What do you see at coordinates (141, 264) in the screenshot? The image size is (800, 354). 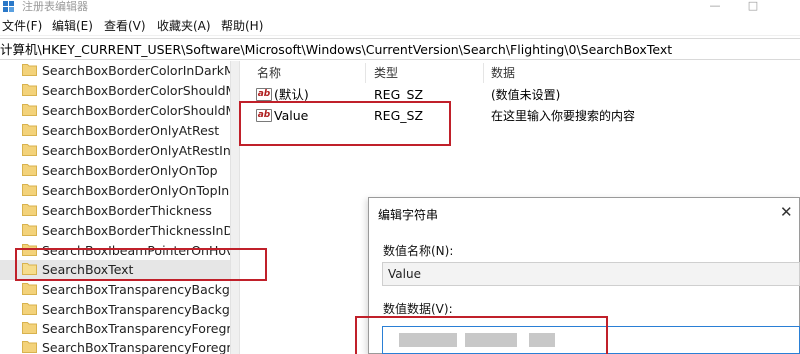 I see `highlight-box-tree-item` at bounding box center [141, 264].